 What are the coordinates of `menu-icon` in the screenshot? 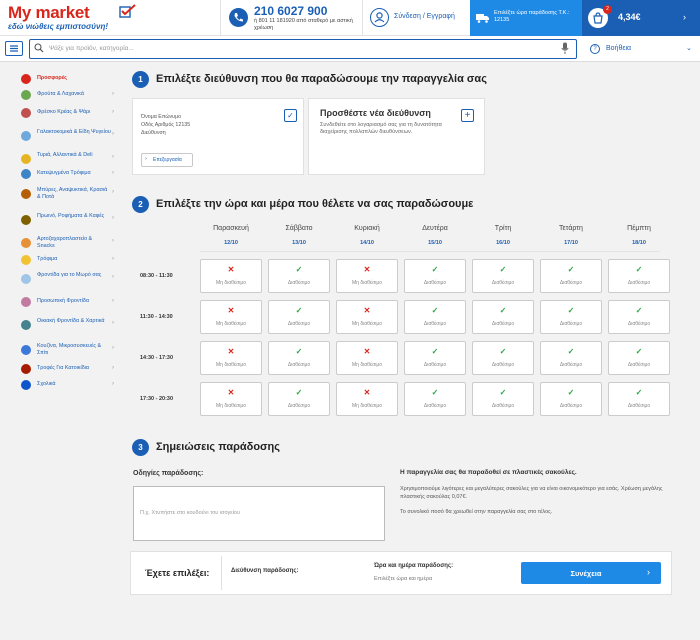 It's located at (14, 48).